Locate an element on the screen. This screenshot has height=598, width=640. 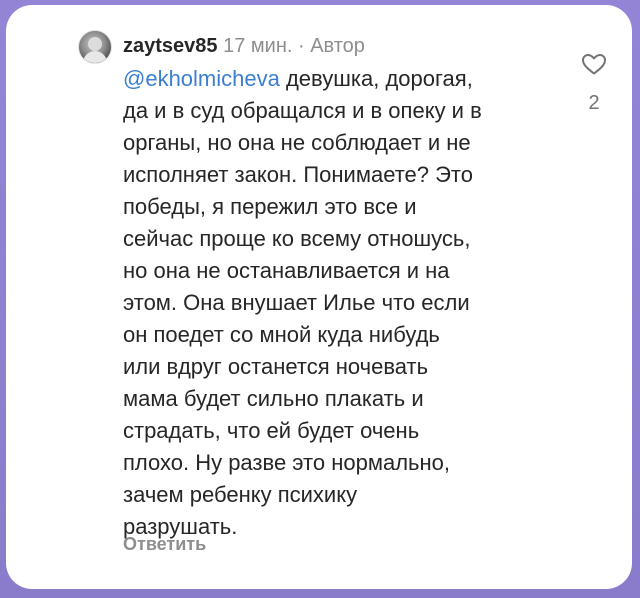
comment-line: страдать, что ей будет очень is located at coordinates (271, 430).